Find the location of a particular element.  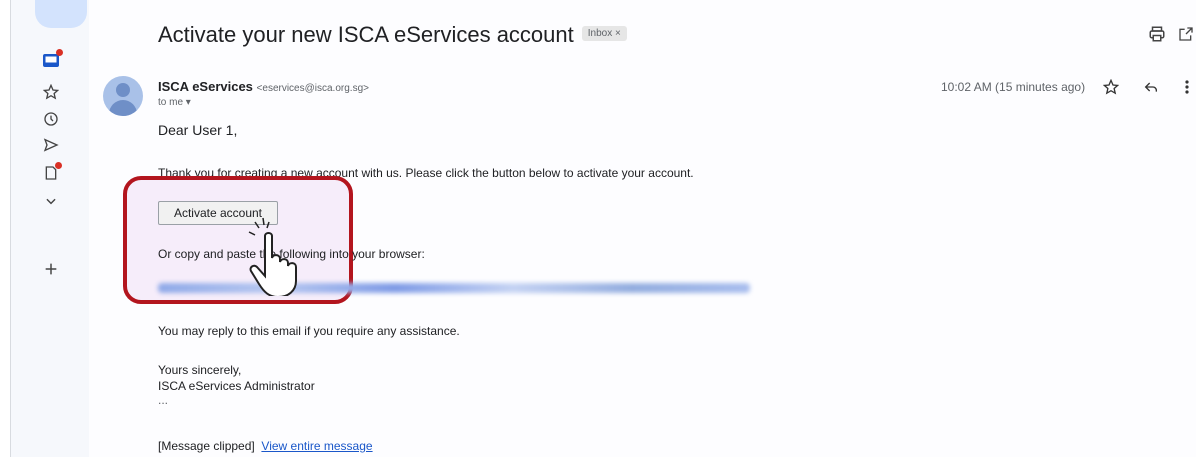

draft-icon is located at coordinates (51, 173).